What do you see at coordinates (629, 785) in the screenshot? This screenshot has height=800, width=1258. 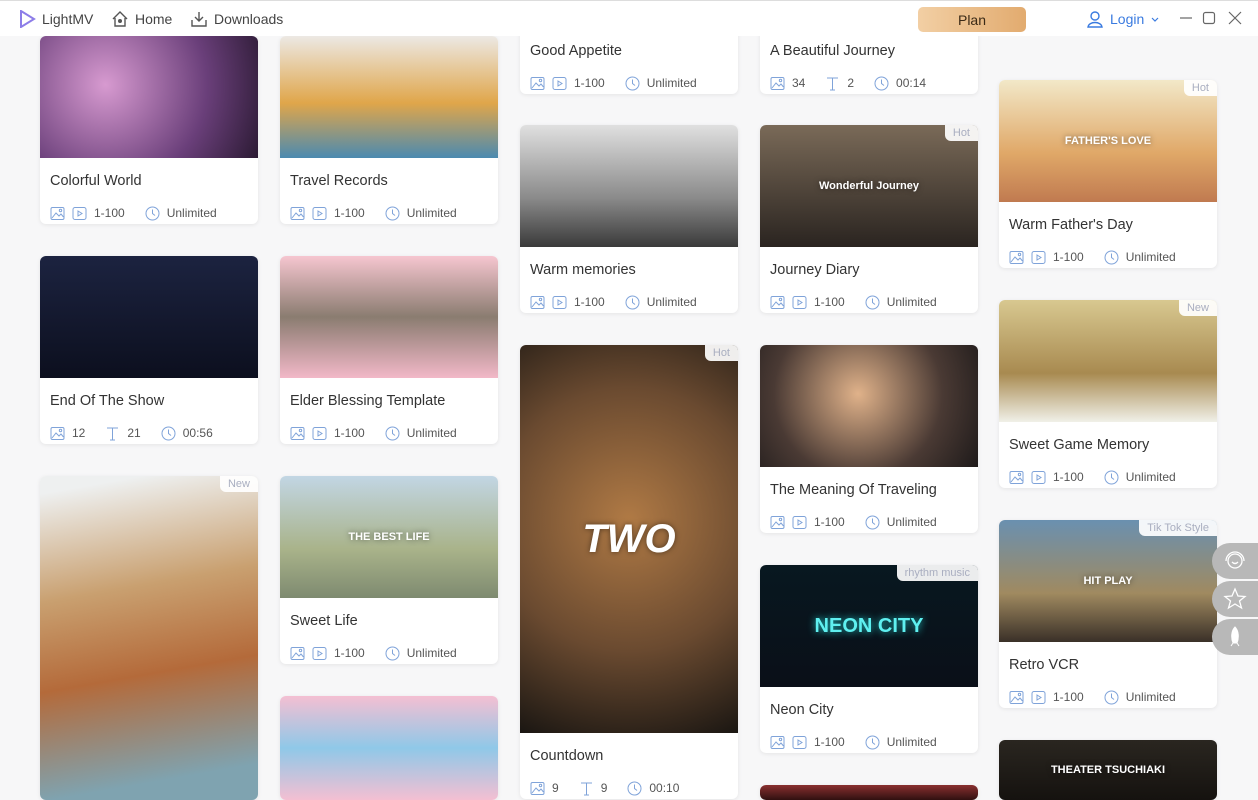 I see `template-meta: 9 9 00:10` at bounding box center [629, 785].